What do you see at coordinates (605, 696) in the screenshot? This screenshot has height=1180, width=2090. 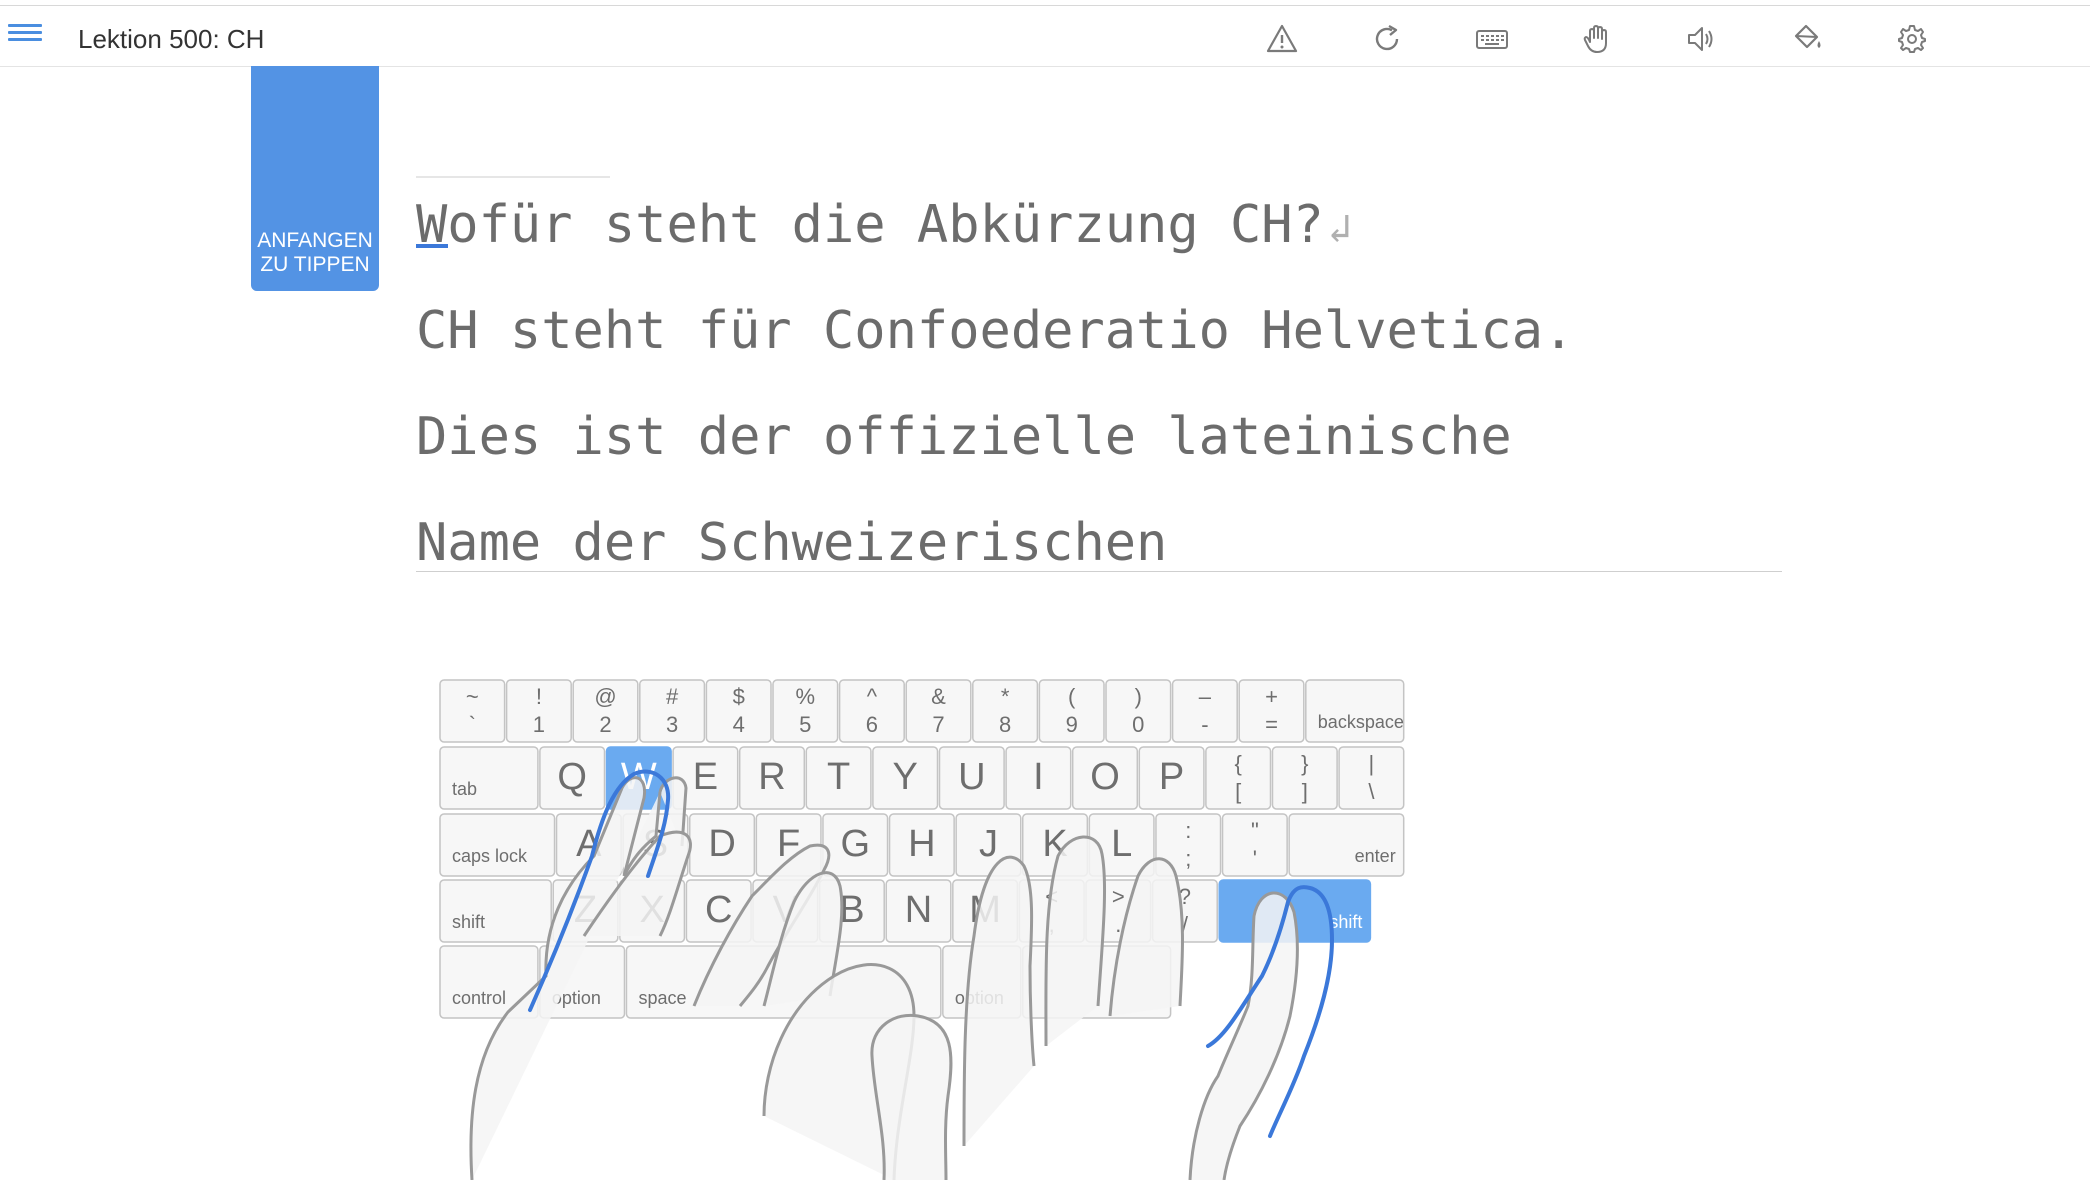 I see `key-legend-top: @` at bounding box center [605, 696].